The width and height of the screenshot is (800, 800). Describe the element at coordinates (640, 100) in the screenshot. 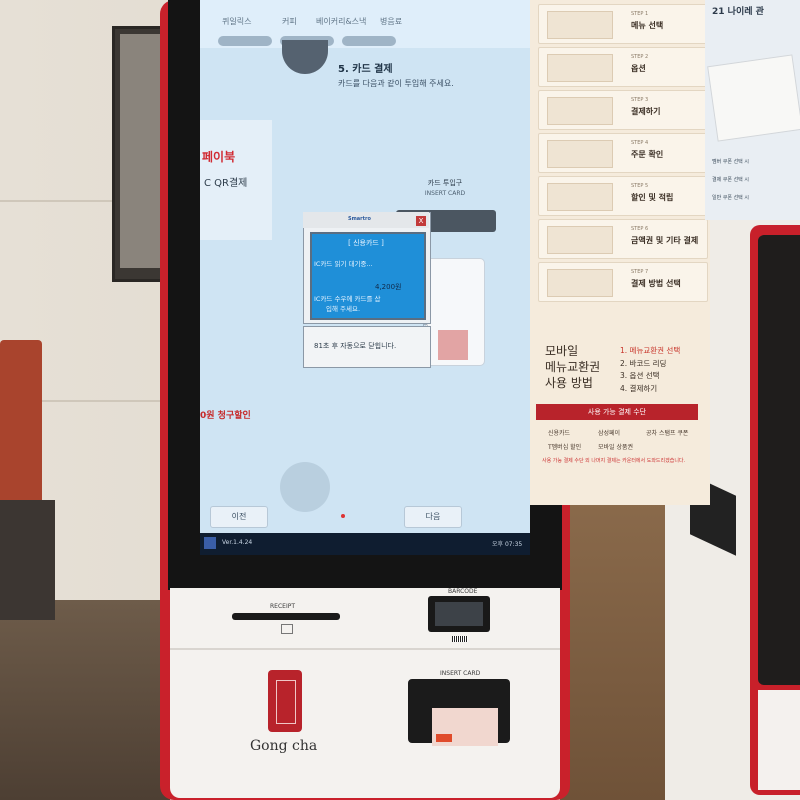

I see `poster-step-number: STEP 3` at that location.